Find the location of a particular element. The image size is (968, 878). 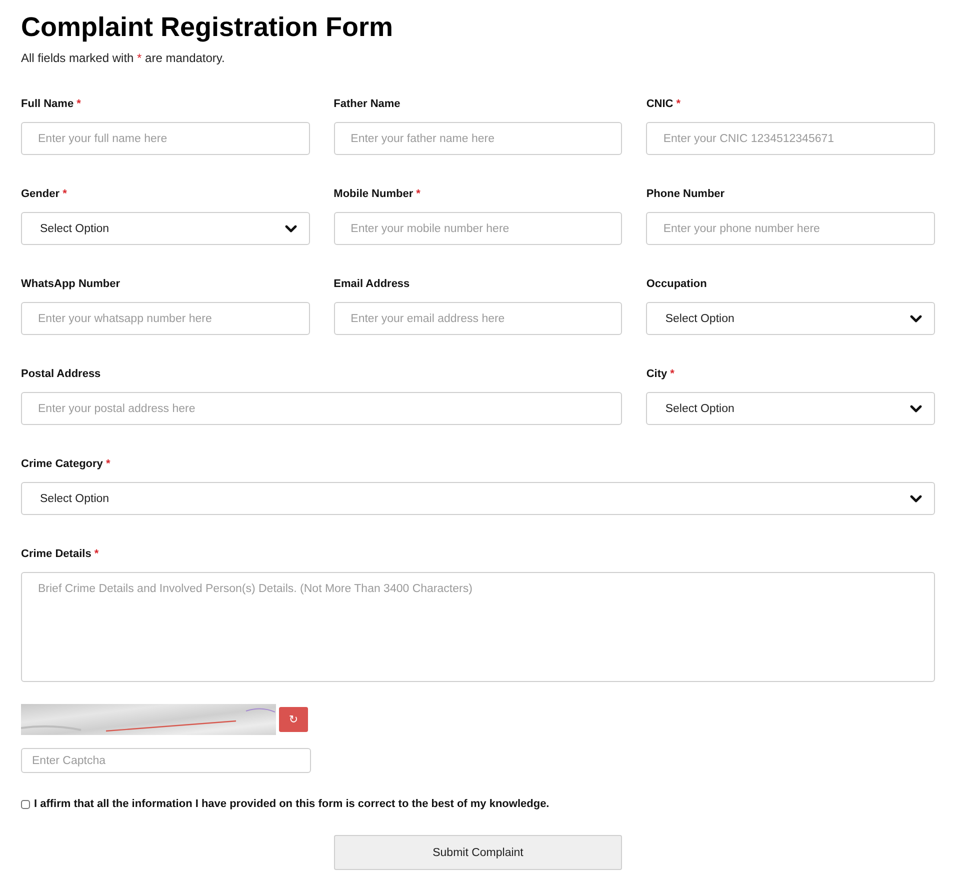

text-field: Enter your whatsapp number here is located at coordinates (165, 318).